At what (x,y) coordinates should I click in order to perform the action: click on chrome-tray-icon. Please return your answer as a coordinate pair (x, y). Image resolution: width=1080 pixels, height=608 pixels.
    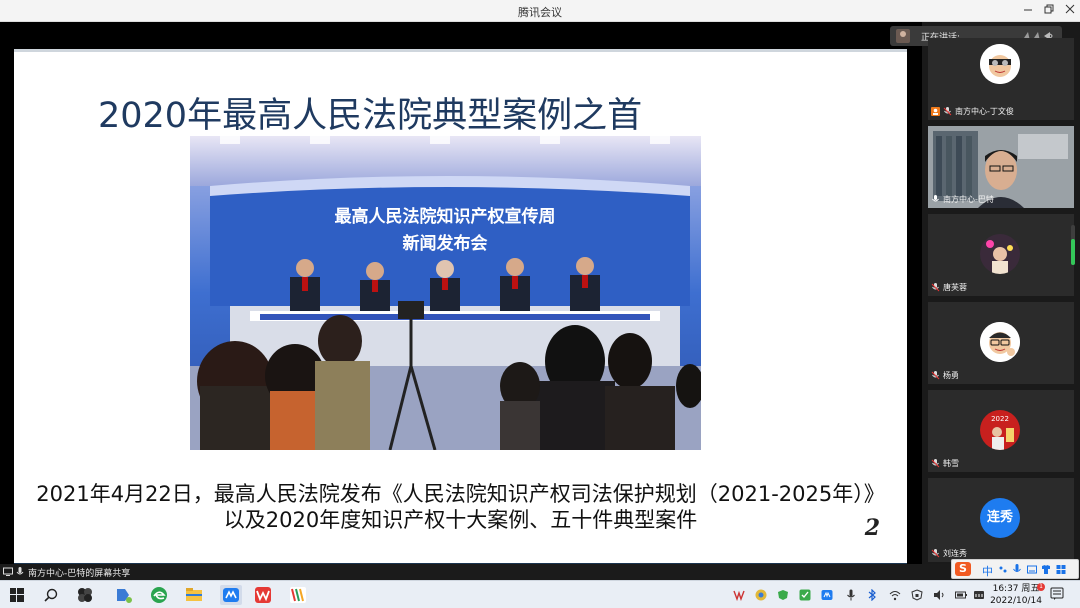
    Looking at the image, I should click on (761, 595).